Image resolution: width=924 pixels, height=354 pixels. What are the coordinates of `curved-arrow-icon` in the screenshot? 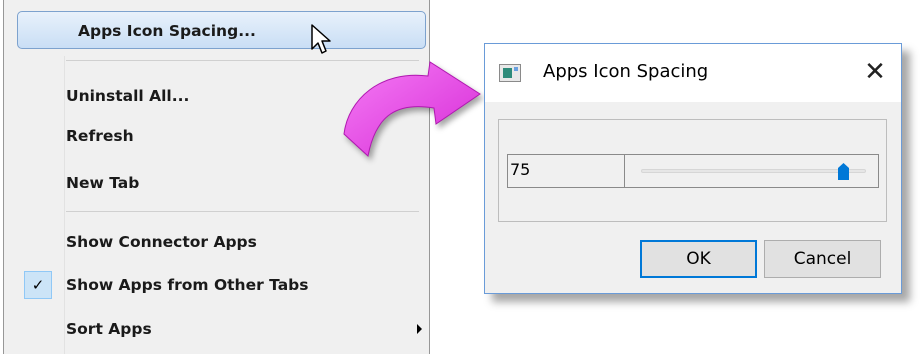 It's located at (412, 109).